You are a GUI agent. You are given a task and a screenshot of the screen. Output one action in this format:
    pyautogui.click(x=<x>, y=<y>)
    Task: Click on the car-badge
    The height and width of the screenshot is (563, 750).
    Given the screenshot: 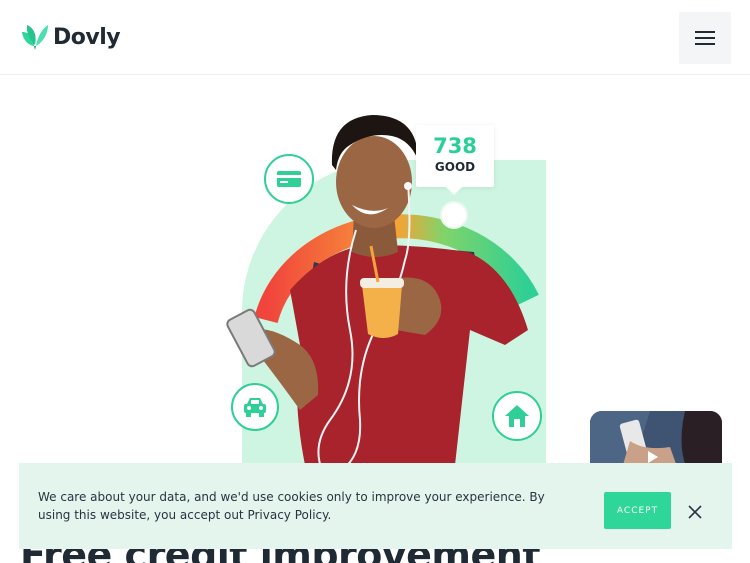 What is the action you would take?
    pyautogui.click(x=255, y=407)
    